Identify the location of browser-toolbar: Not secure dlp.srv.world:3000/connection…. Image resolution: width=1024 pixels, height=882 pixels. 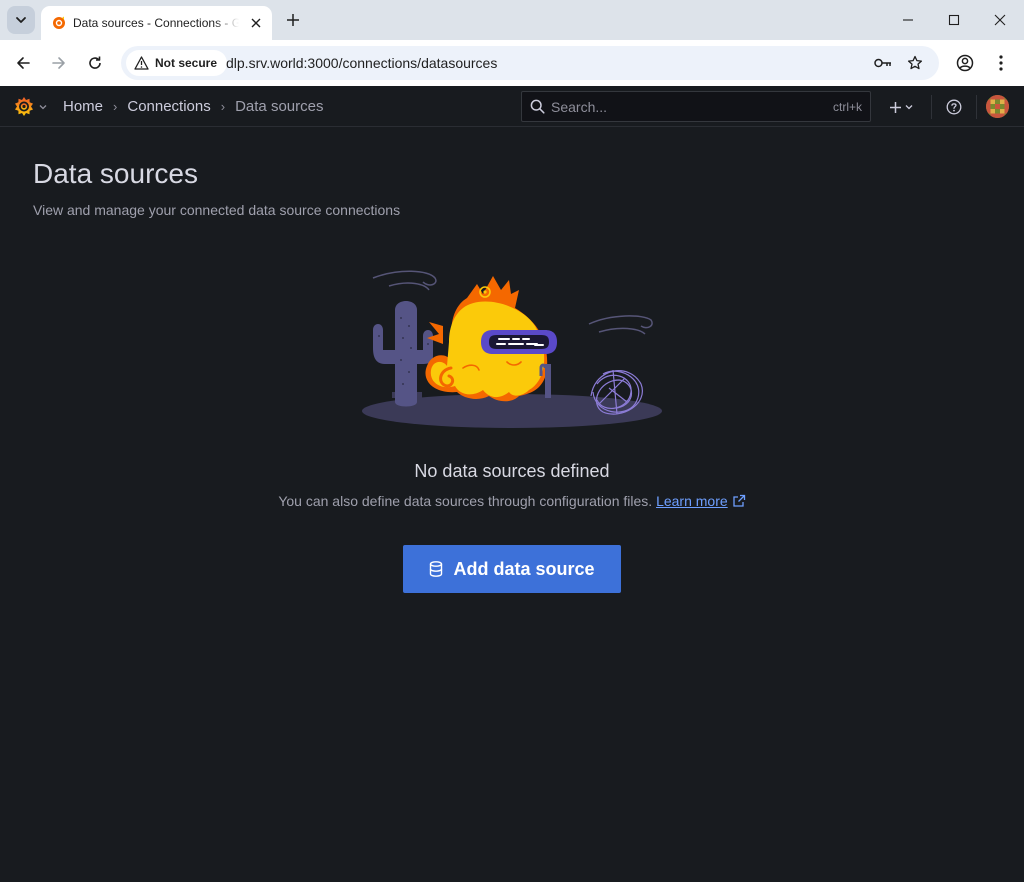
(512, 63).